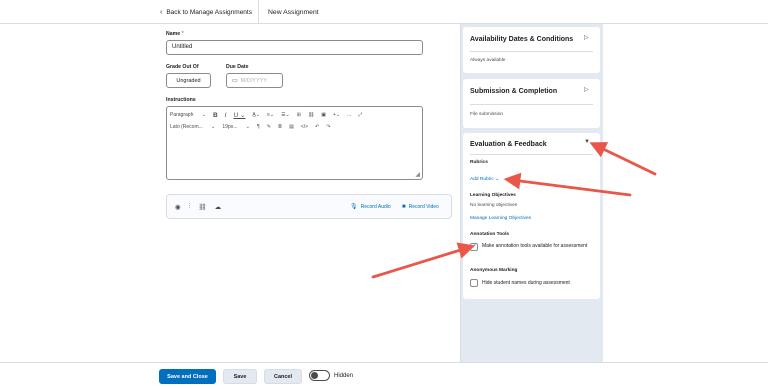 The width and height of the screenshot is (768, 389). What do you see at coordinates (192, 127) in the screenshot?
I see `font-select: Lato (Recom... ⌄` at bounding box center [192, 127].